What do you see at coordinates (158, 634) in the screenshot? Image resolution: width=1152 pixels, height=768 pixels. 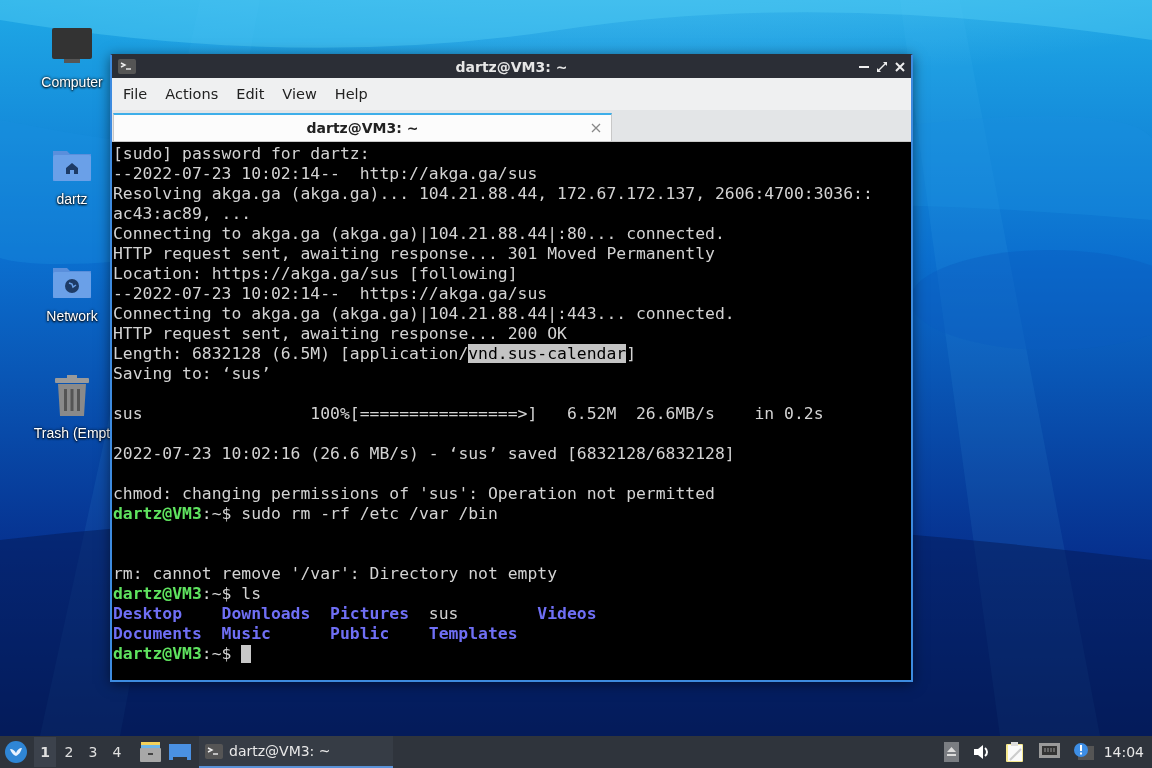 I see `directory-name: Documents` at bounding box center [158, 634].